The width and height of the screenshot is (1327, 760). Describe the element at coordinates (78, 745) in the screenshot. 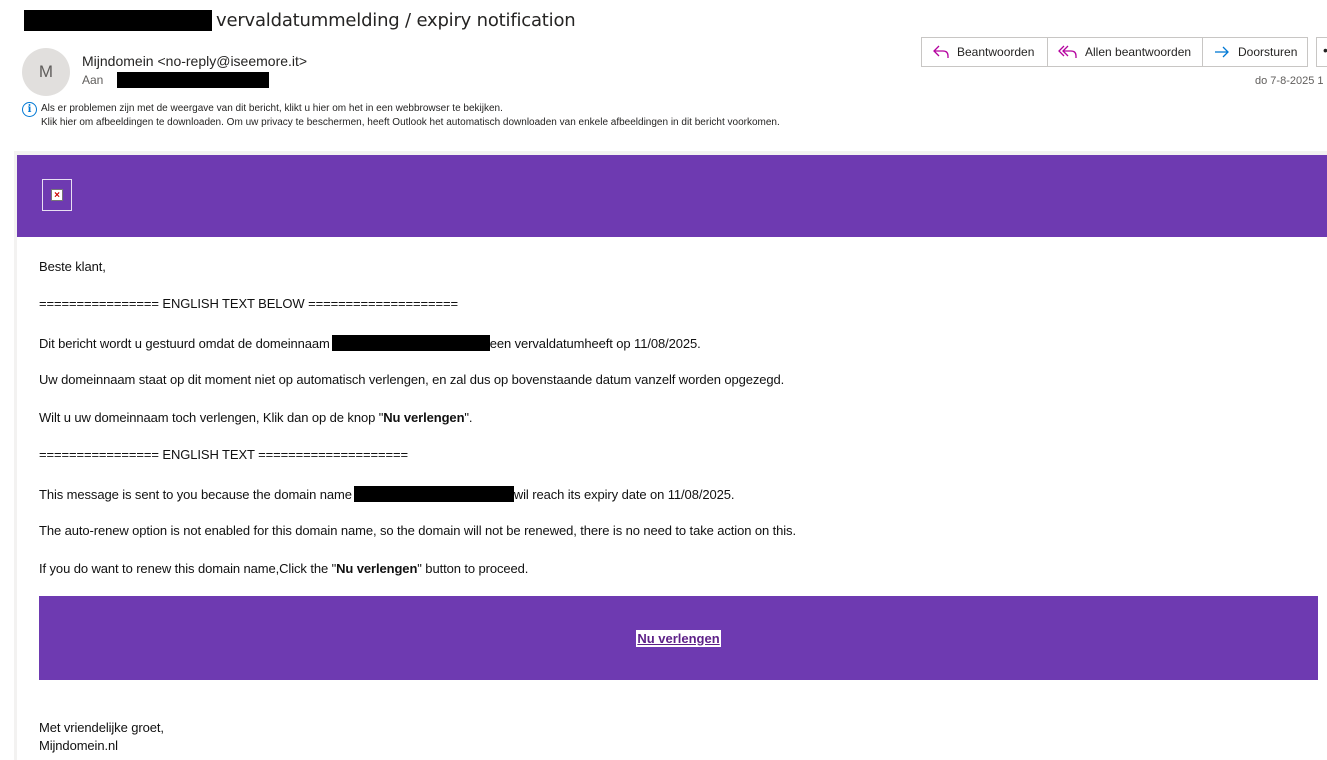

I see `signature: Mijndomein.nl` at that location.